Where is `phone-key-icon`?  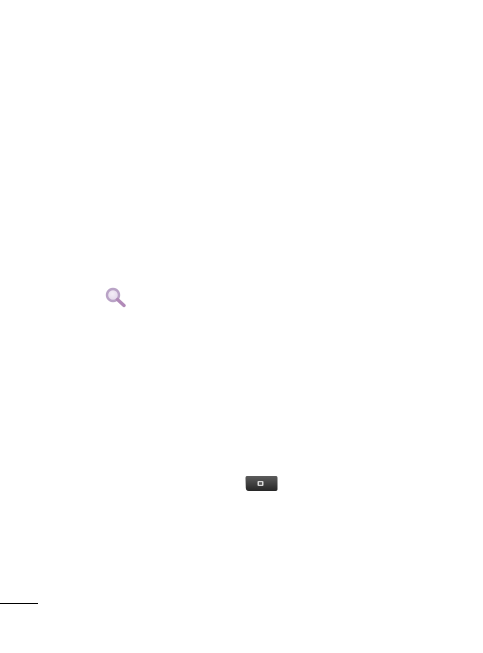 phone-key-icon is located at coordinates (261, 483).